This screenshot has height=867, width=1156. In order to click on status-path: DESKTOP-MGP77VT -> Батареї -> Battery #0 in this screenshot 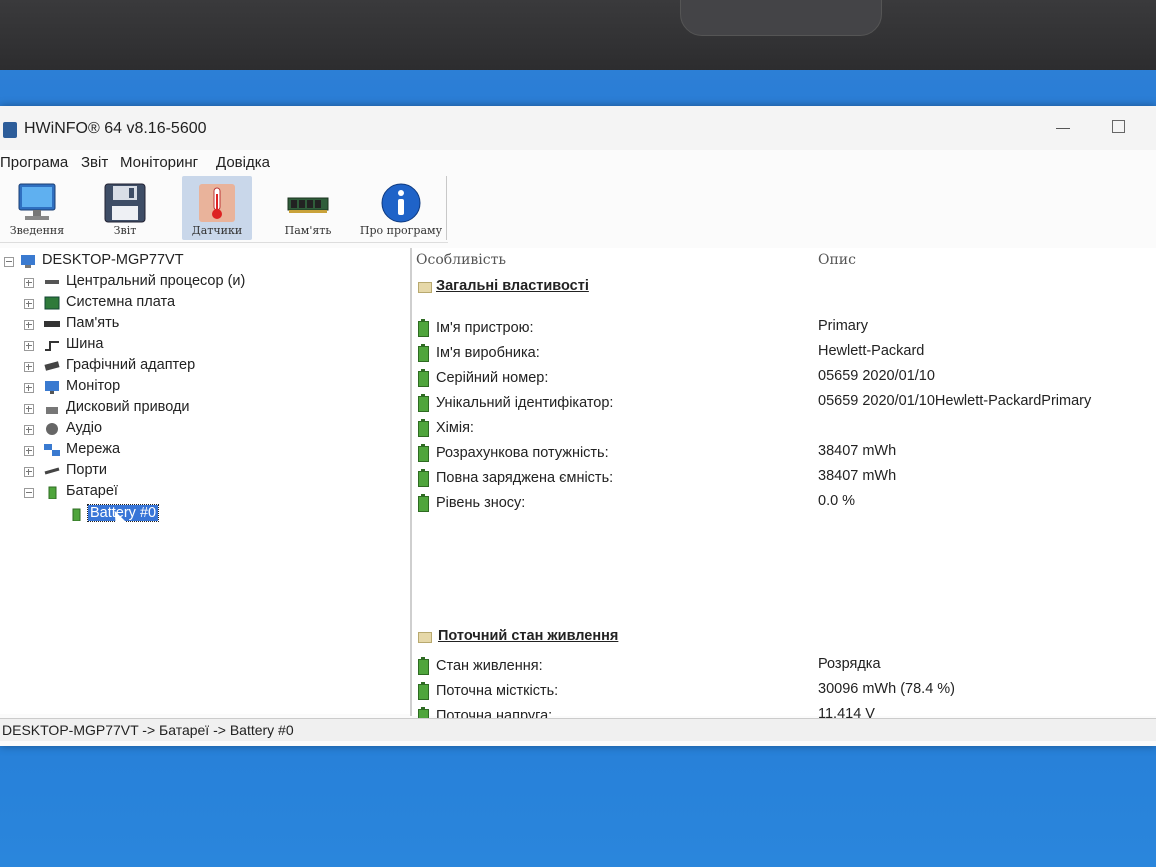, I will do `click(148, 730)`.